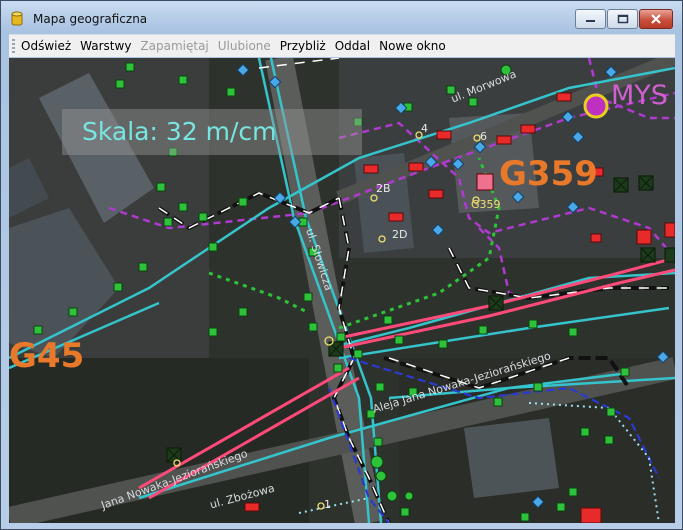 The image size is (683, 530). Describe the element at coordinates (341, 18) in the screenshot. I see `title-bar: Mapa geograficzna` at that location.